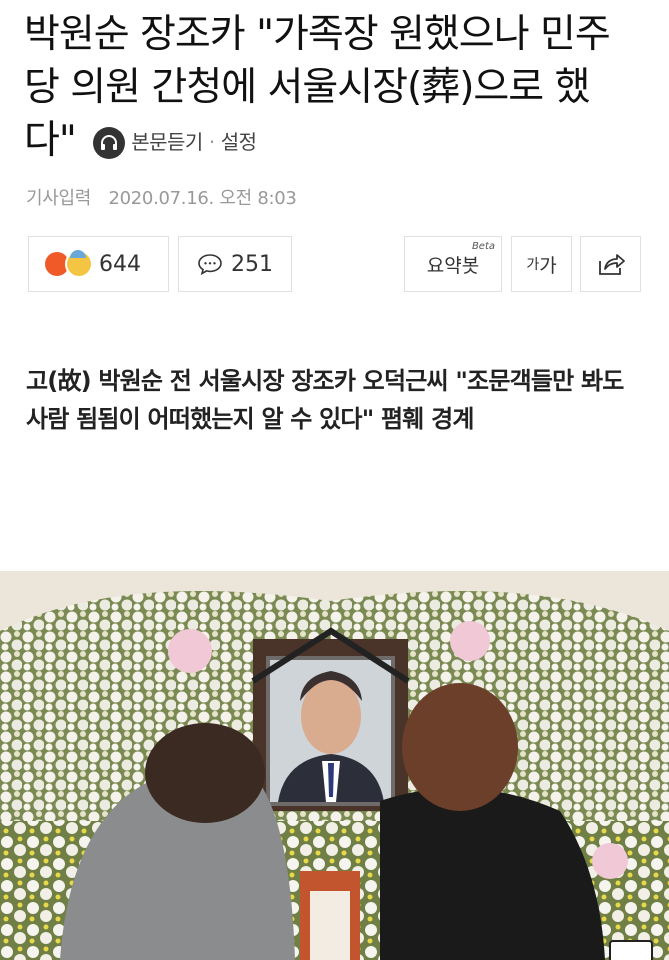 The image size is (669, 960). I want to click on reaction-count: 644, so click(120, 264).